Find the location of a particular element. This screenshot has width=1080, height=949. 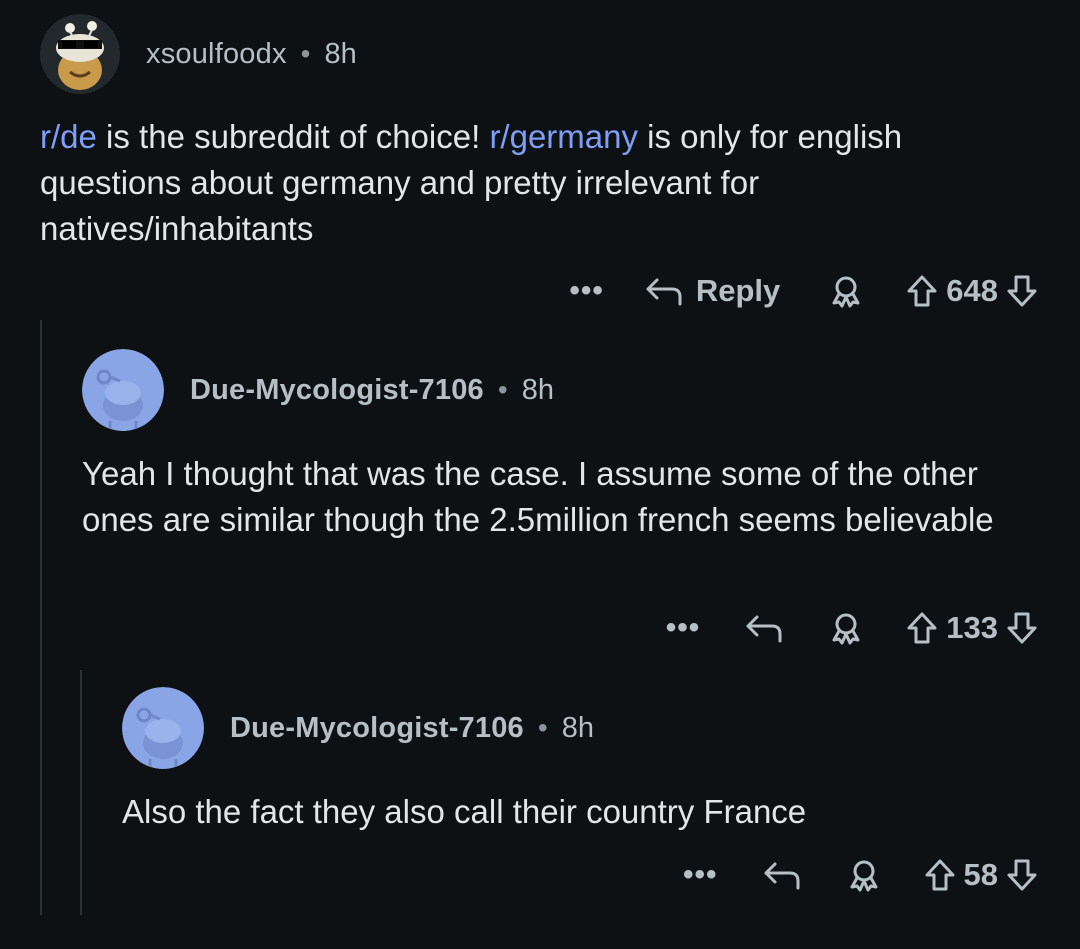

reply-button: Reply is located at coordinates (712, 291).